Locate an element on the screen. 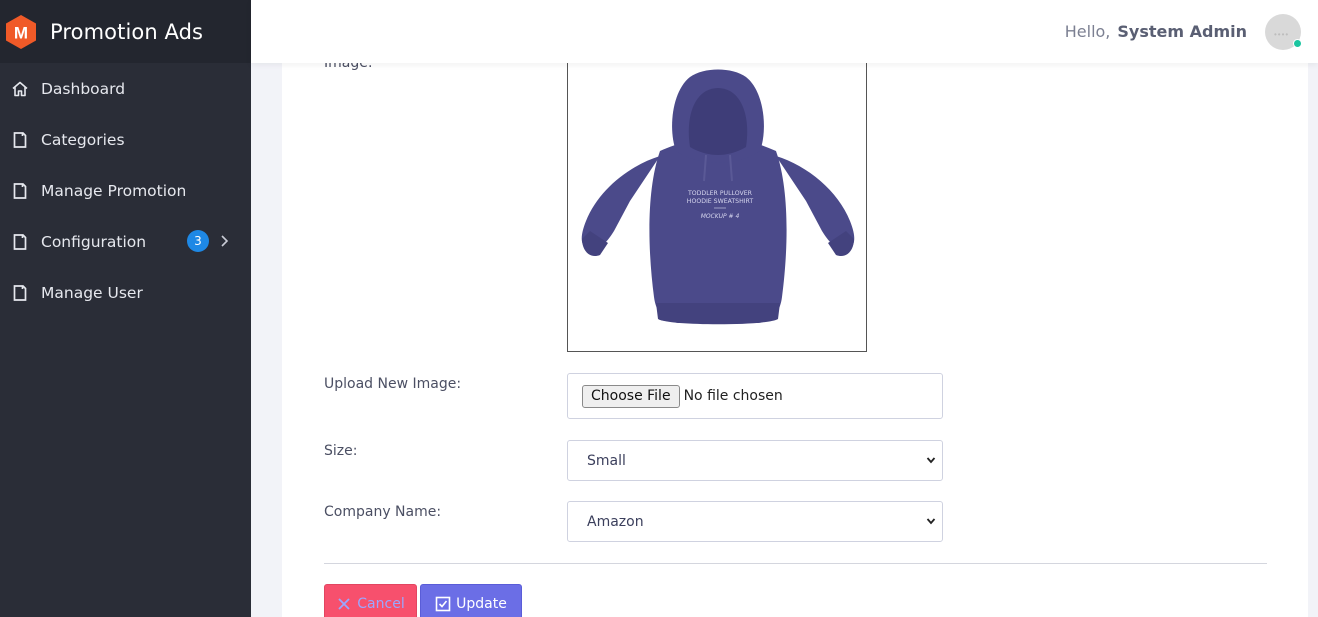 The image size is (1318, 617). sidebar-item-categories: Categories is located at coordinates (125, 139).